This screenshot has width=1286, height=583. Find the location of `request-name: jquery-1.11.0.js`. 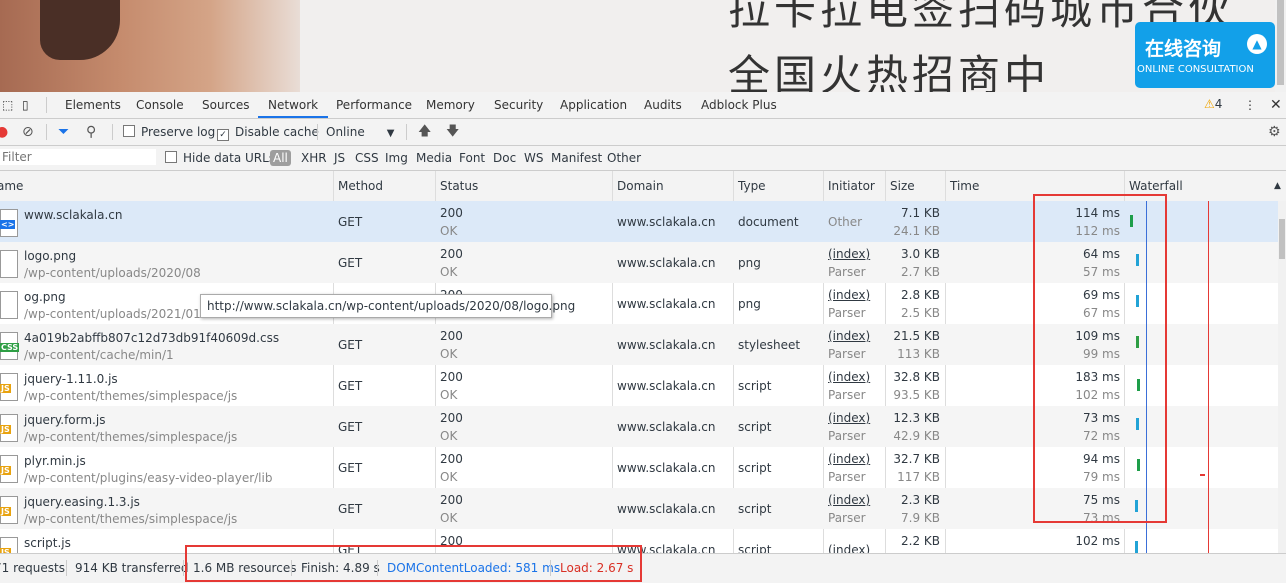

request-name: jquery-1.11.0.js is located at coordinates (71, 379).